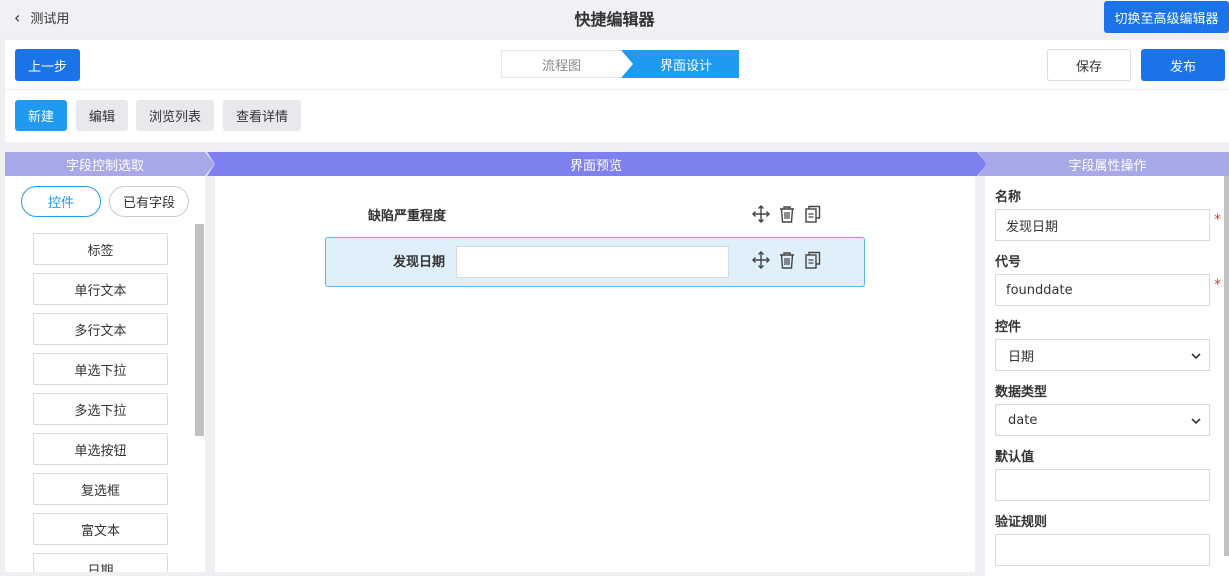 The width and height of the screenshot is (1229, 576). I want to click on palette-scrollbar, so click(199, 330).